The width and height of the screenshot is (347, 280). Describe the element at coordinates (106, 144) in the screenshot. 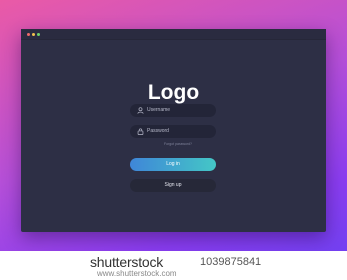

I see `forgot-password-link: Forgot password?` at that location.